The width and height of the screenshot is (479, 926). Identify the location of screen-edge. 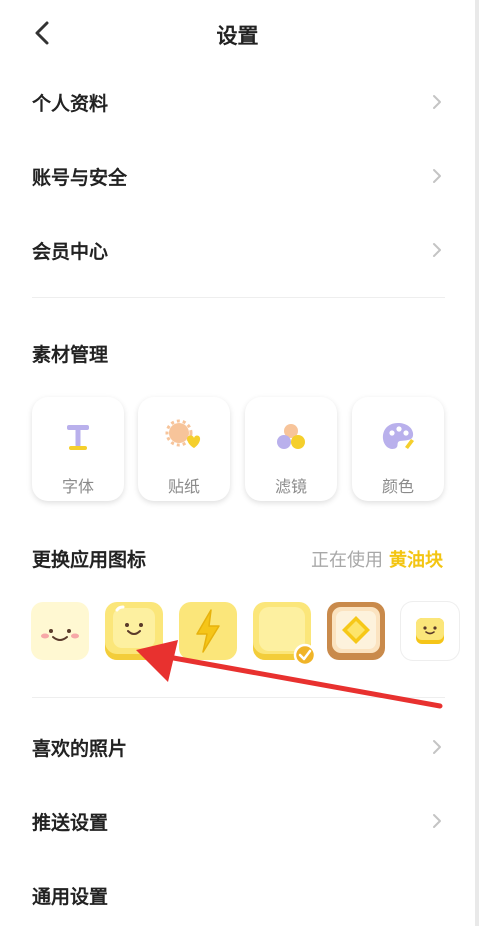
(477, 463).